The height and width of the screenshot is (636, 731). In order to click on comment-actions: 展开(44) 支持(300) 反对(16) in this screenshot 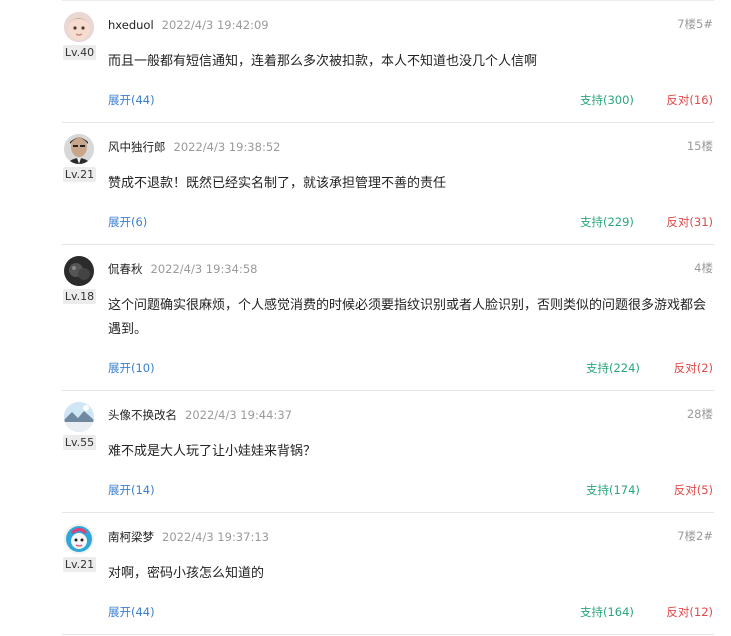, I will do `click(410, 100)`.